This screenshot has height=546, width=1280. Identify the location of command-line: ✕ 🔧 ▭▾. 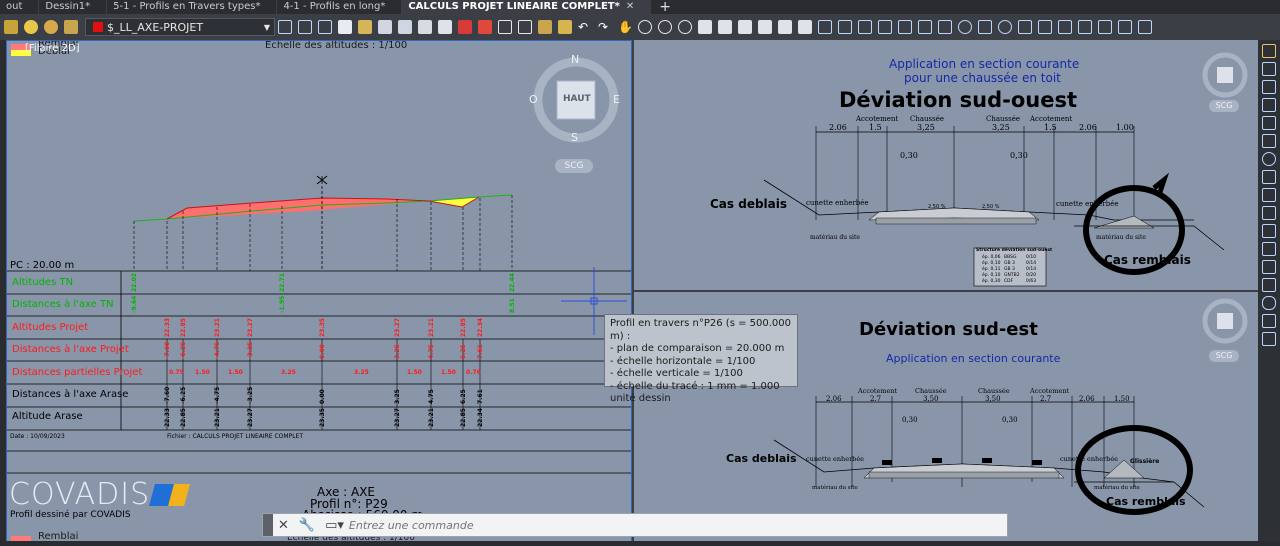
(635, 525).